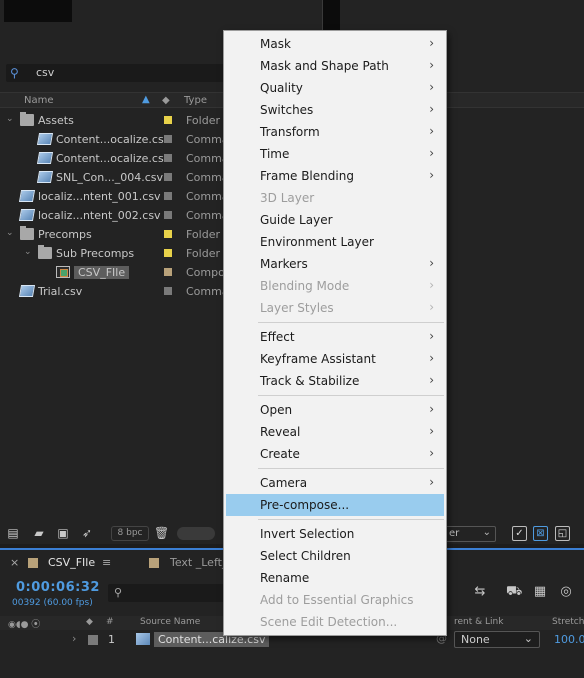 The image size is (584, 678). Describe the element at coordinates (198, 562) in the screenshot. I see `tab-other-composition: Text _Left_` at that location.